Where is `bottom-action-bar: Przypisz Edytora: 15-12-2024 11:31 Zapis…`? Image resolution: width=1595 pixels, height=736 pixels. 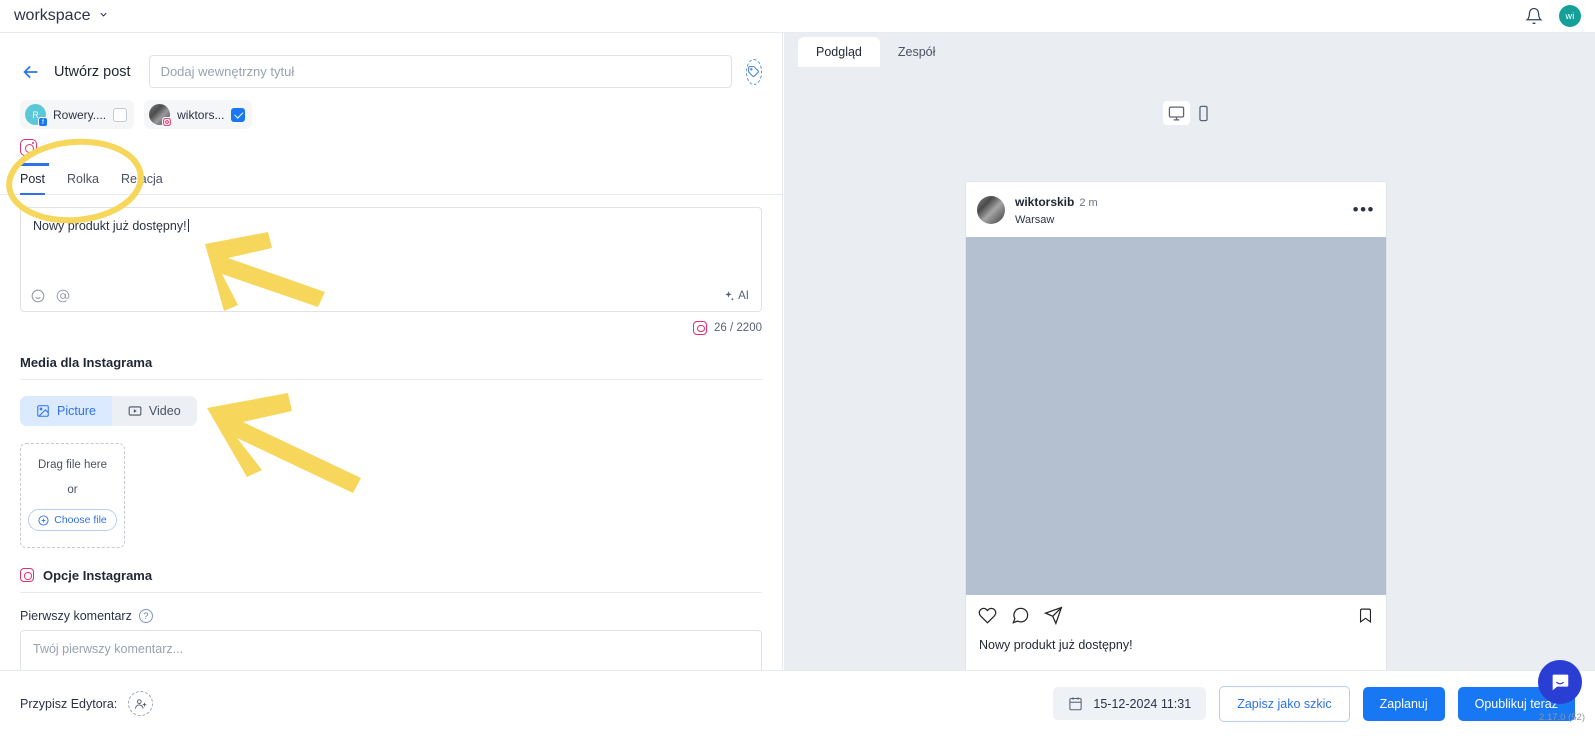 bottom-action-bar: Przypisz Edytora: 15-12-2024 11:31 Zapis… is located at coordinates (797, 703).